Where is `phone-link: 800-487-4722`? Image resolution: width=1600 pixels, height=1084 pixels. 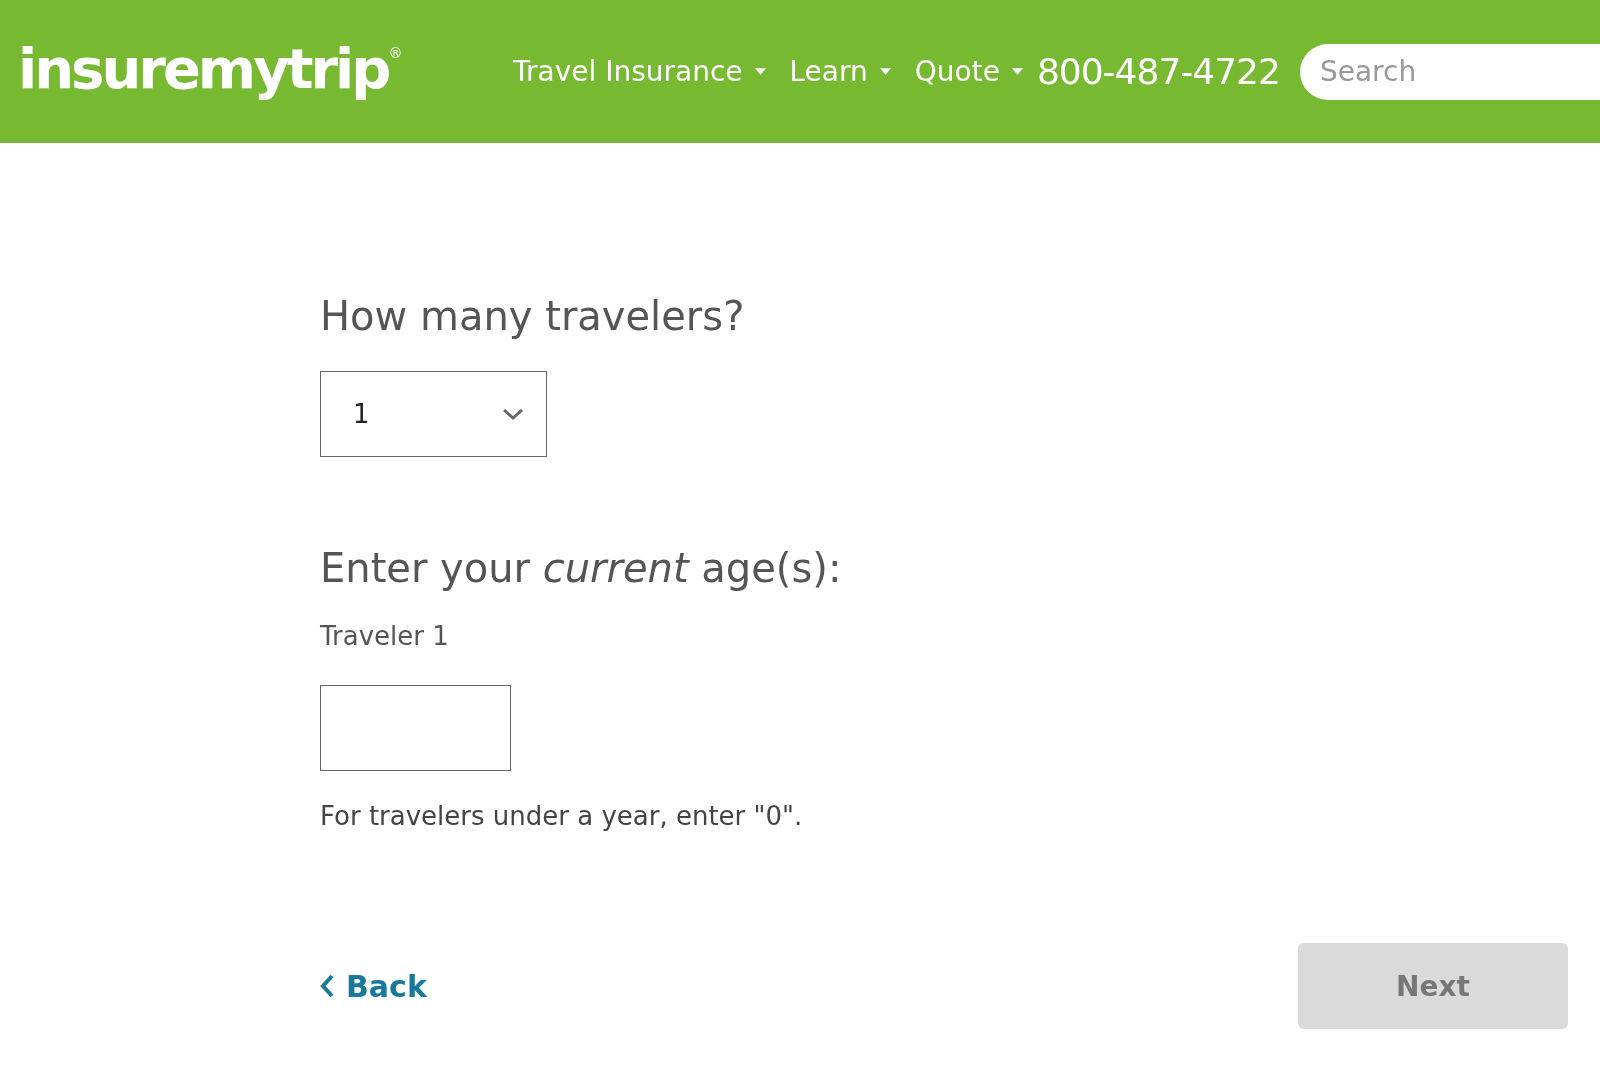 phone-link: 800-487-4722 is located at coordinates (1158, 71).